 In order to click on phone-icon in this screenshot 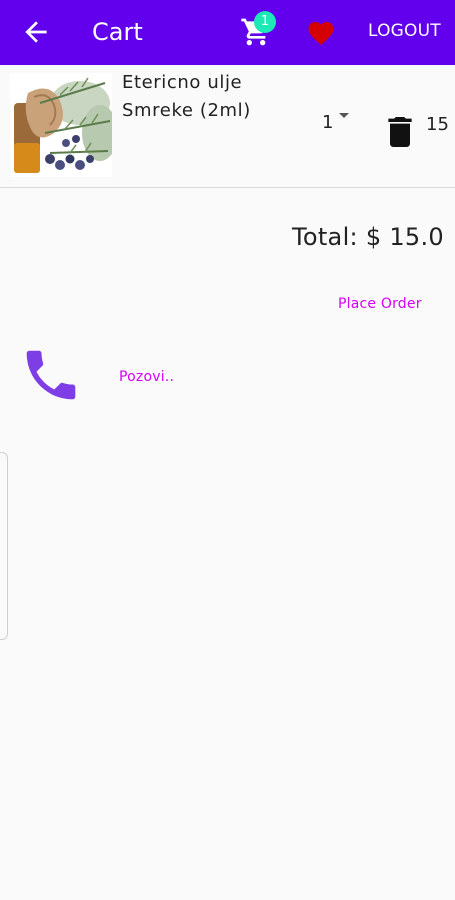, I will do `click(51, 375)`.